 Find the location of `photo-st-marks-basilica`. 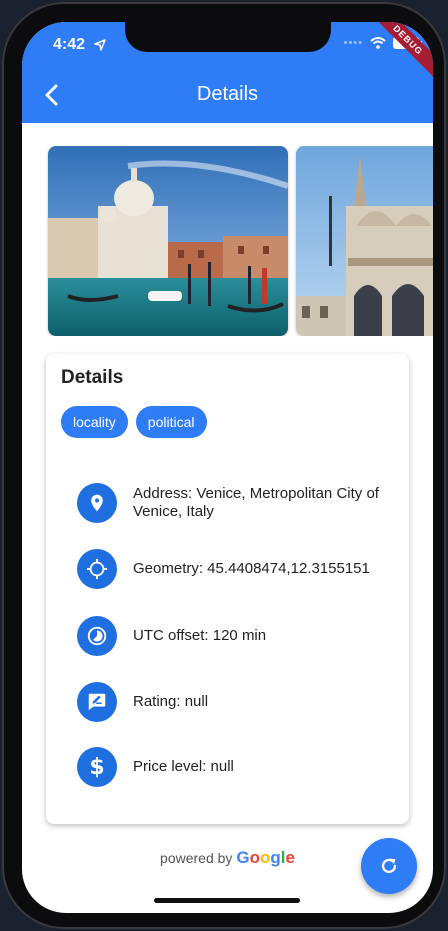

photo-st-marks-basilica is located at coordinates (364, 241).